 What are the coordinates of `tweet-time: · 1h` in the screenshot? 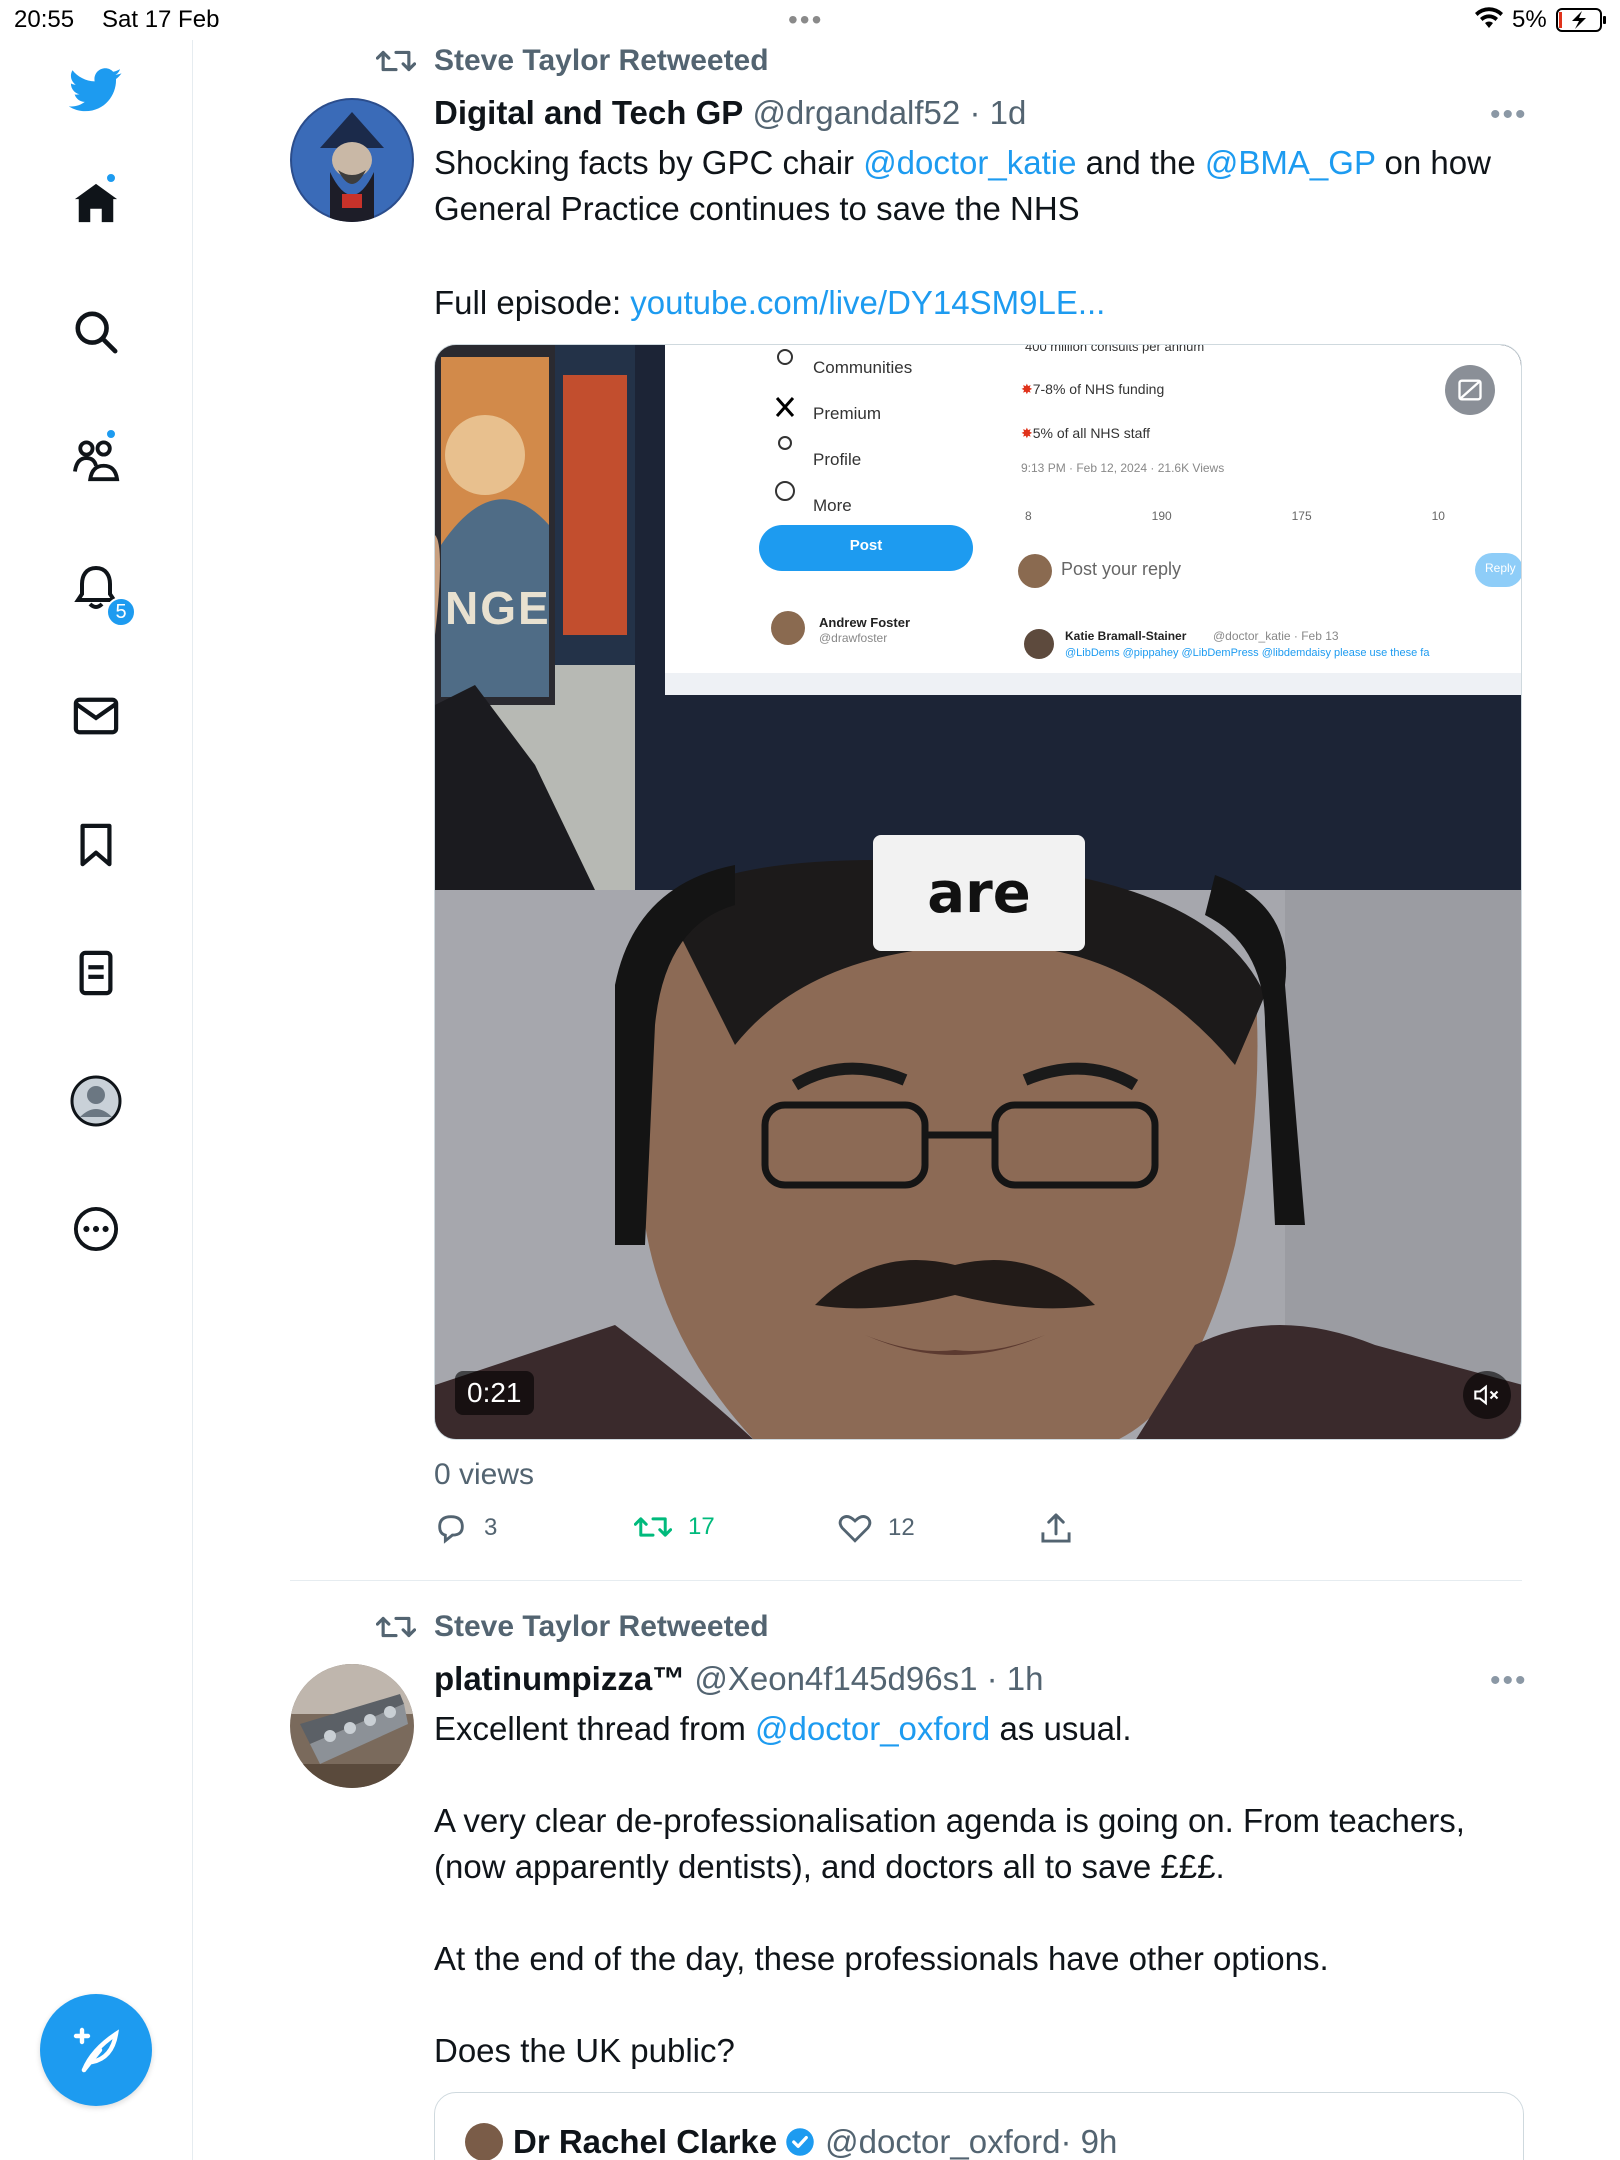 It's located at (1015, 1678).